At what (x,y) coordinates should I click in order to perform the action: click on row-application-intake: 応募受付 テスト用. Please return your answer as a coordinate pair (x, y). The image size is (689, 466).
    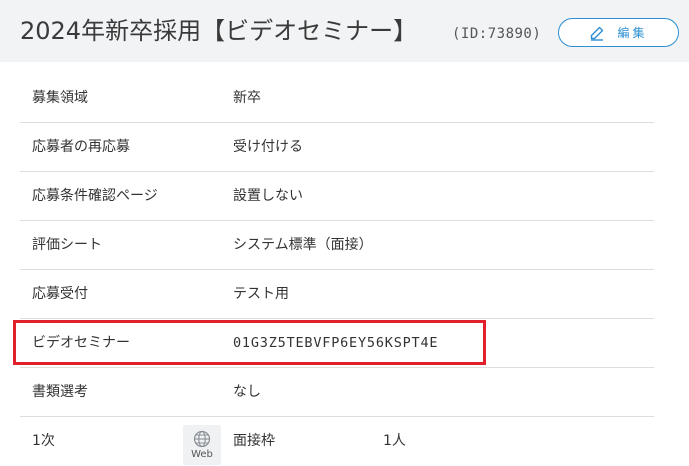
    Looking at the image, I should click on (337, 294).